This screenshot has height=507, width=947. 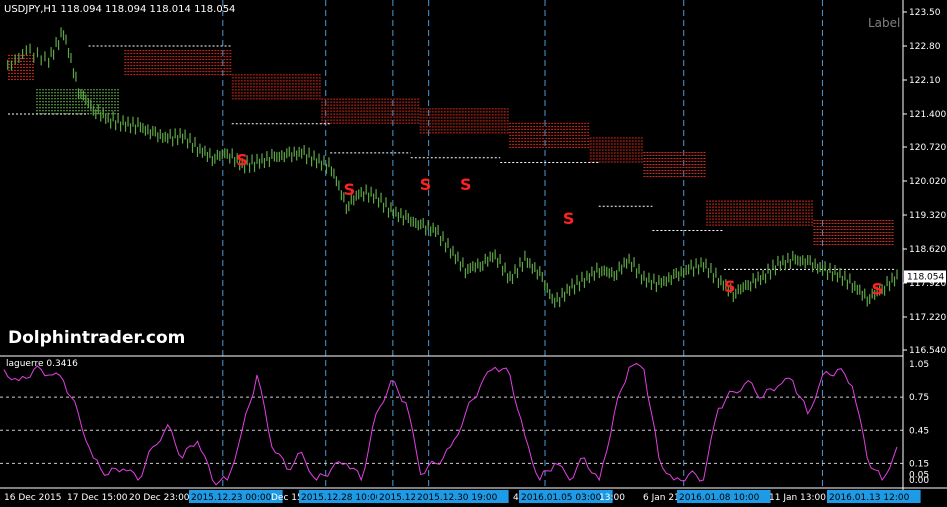 What do you see at coordinates (919, 481) in the screenshot?
I see `osc-tick-label: 0.00` at bounding box center [919, 481].